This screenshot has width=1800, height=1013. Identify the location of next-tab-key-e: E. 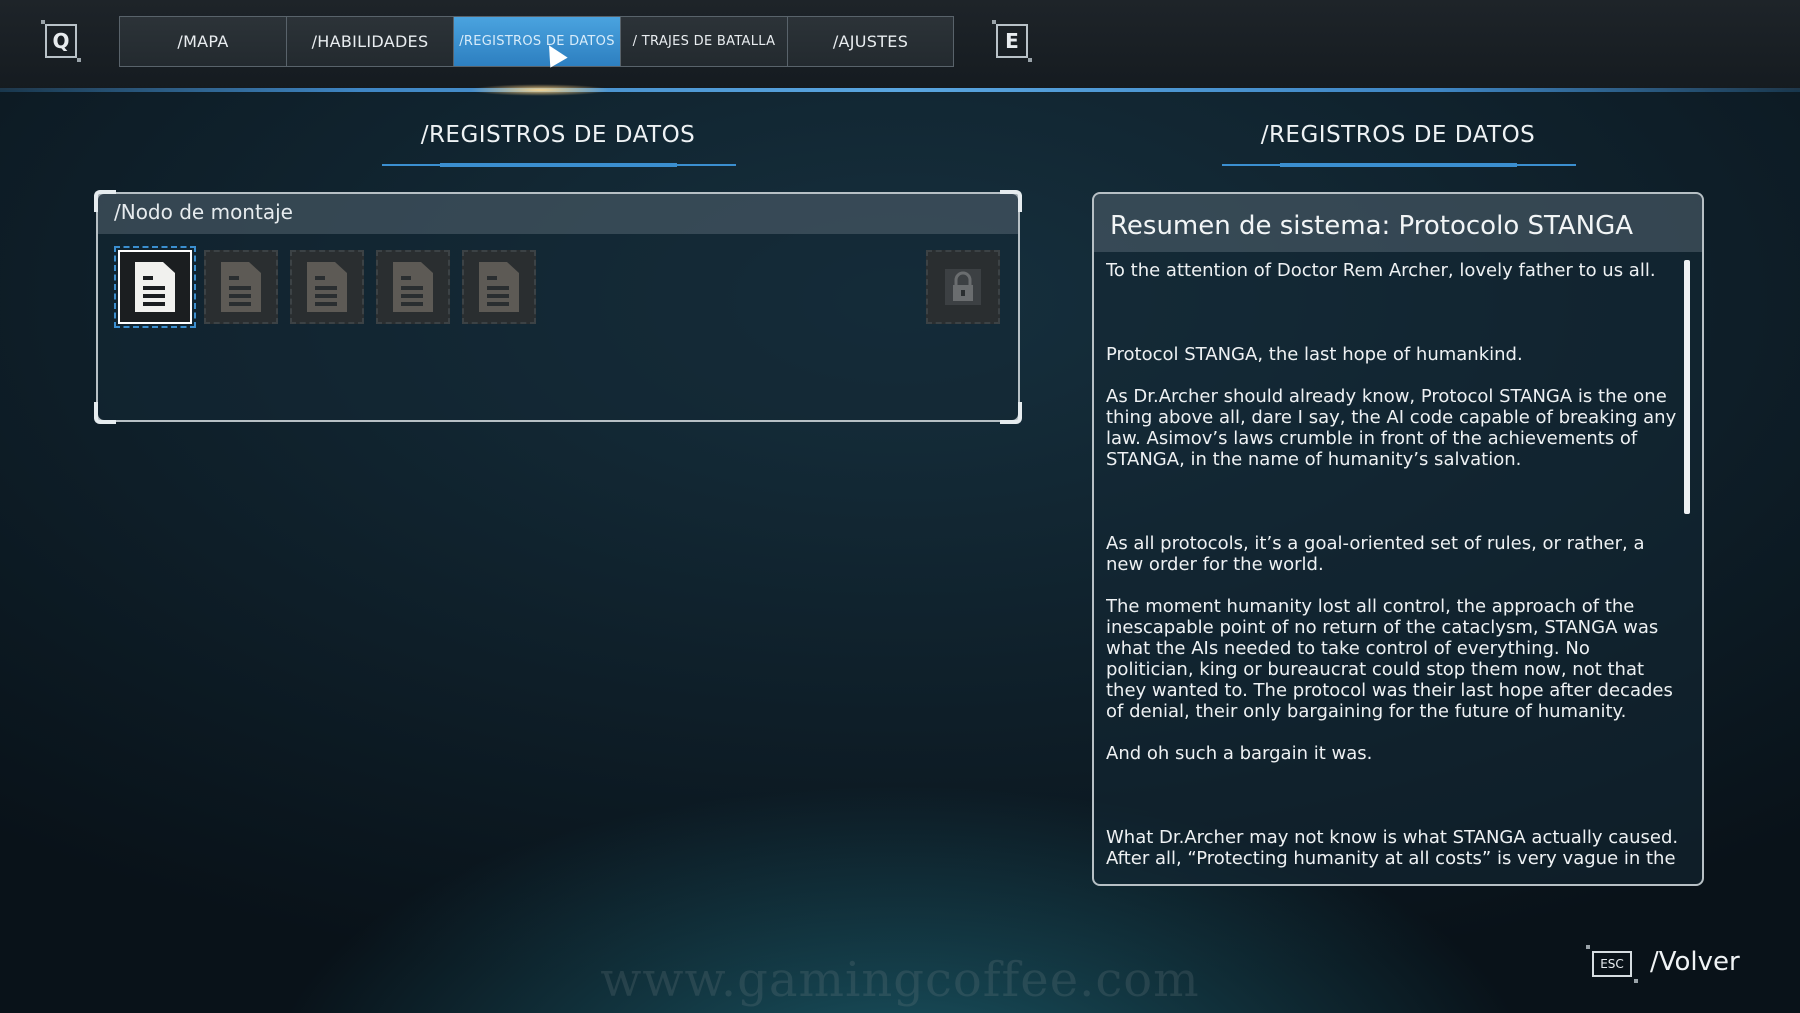
(1012, 41).